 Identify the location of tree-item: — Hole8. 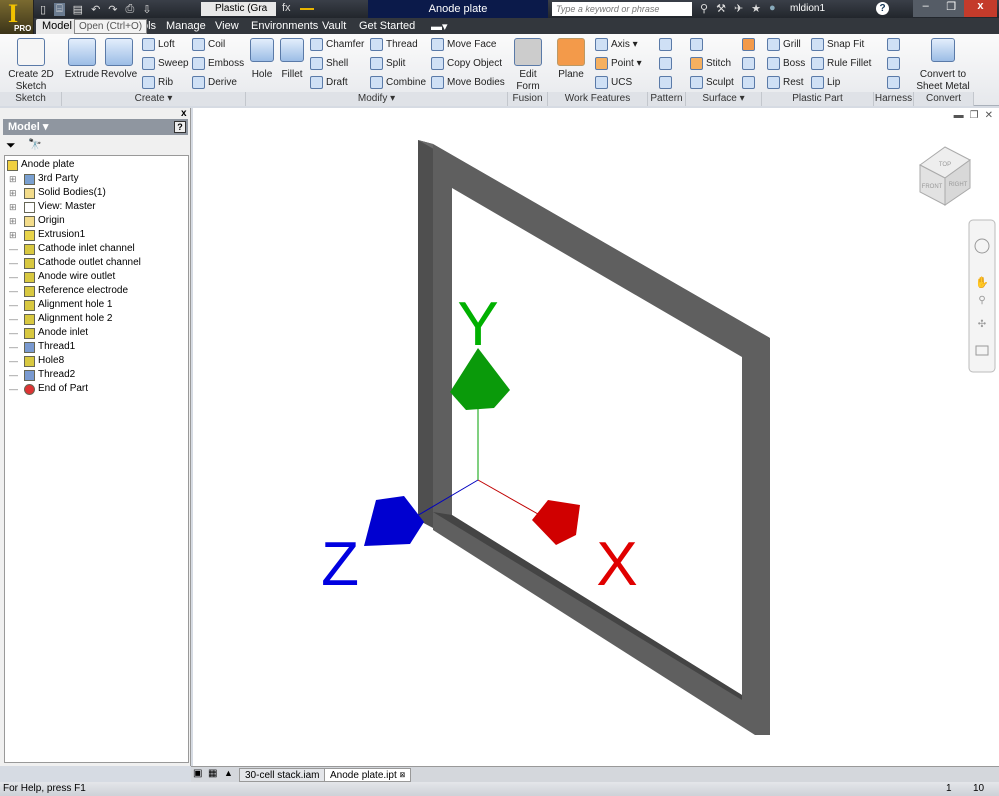
(36, 361).